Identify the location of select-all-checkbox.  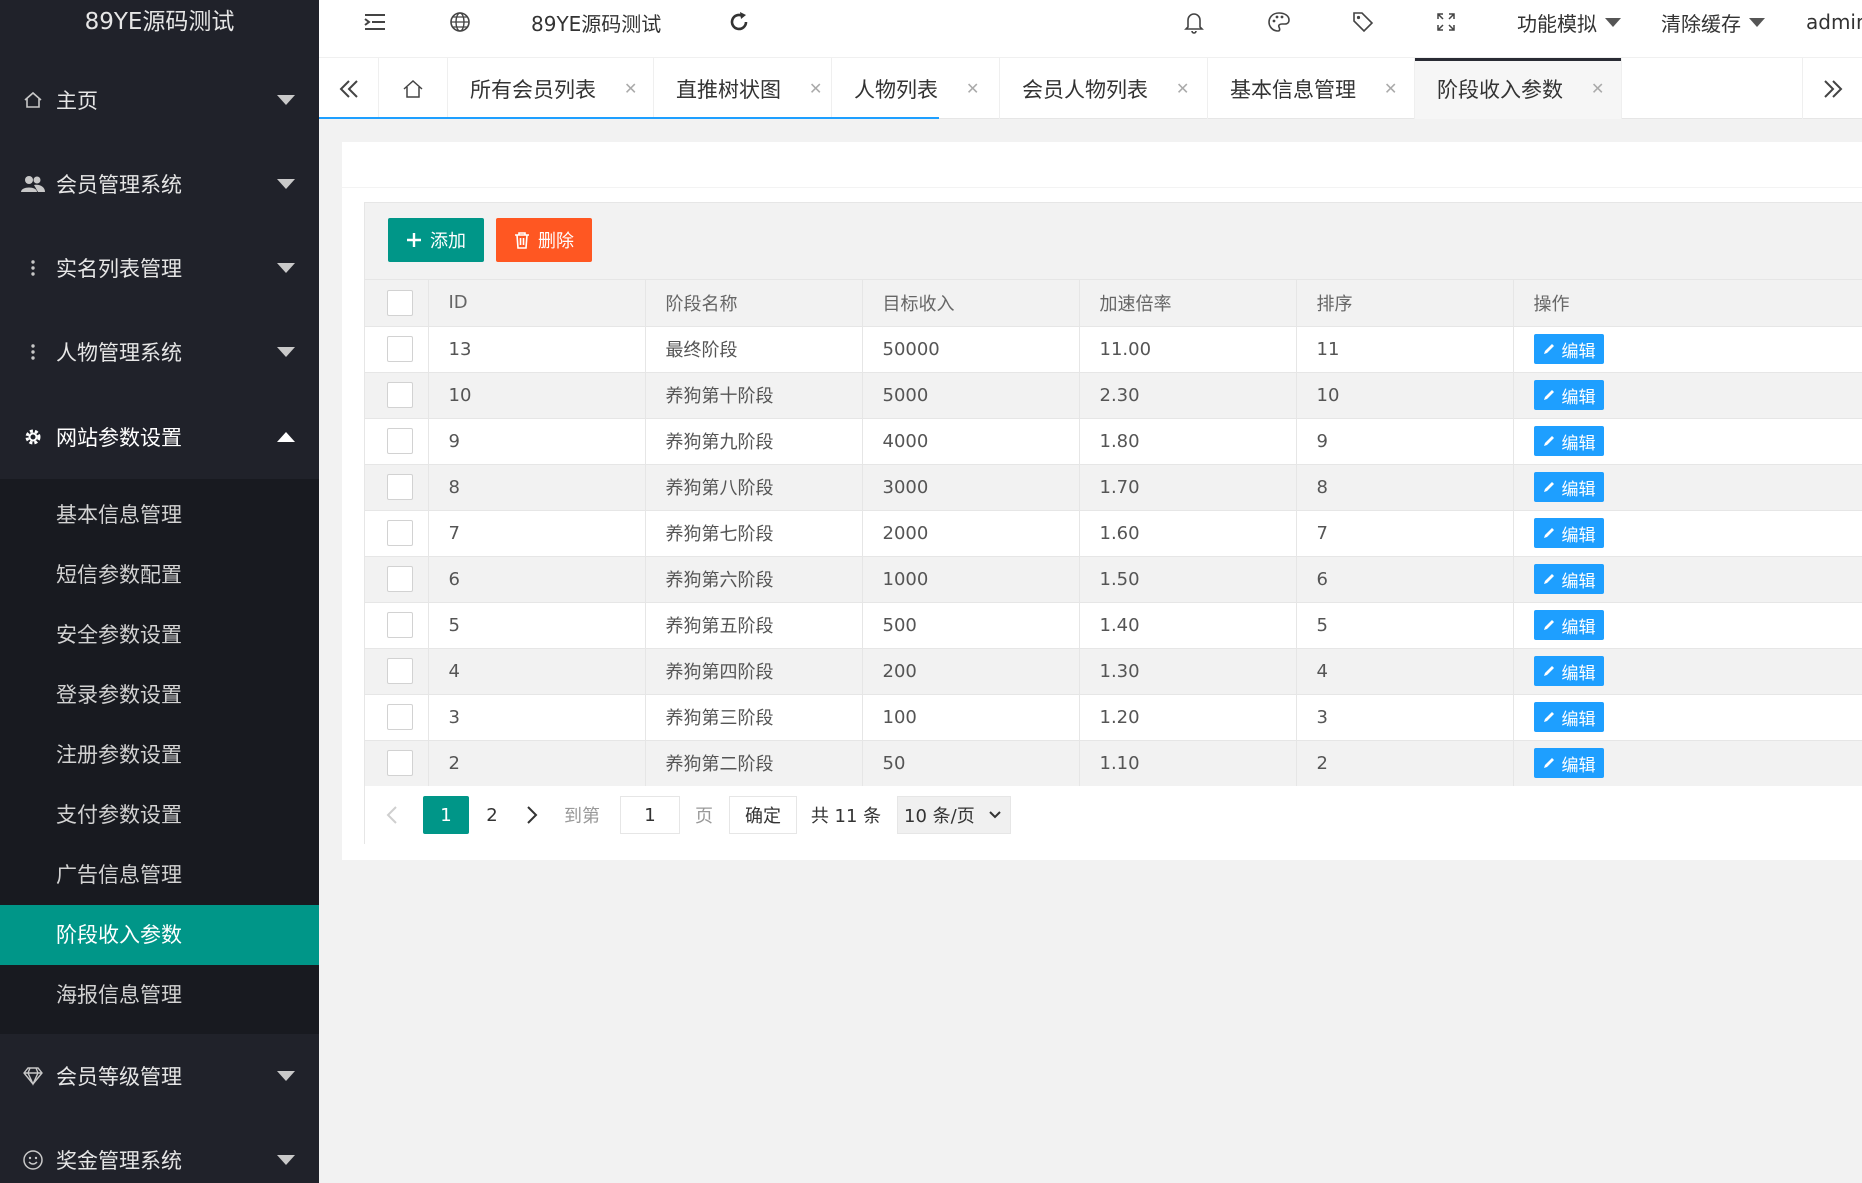
(400, 302).